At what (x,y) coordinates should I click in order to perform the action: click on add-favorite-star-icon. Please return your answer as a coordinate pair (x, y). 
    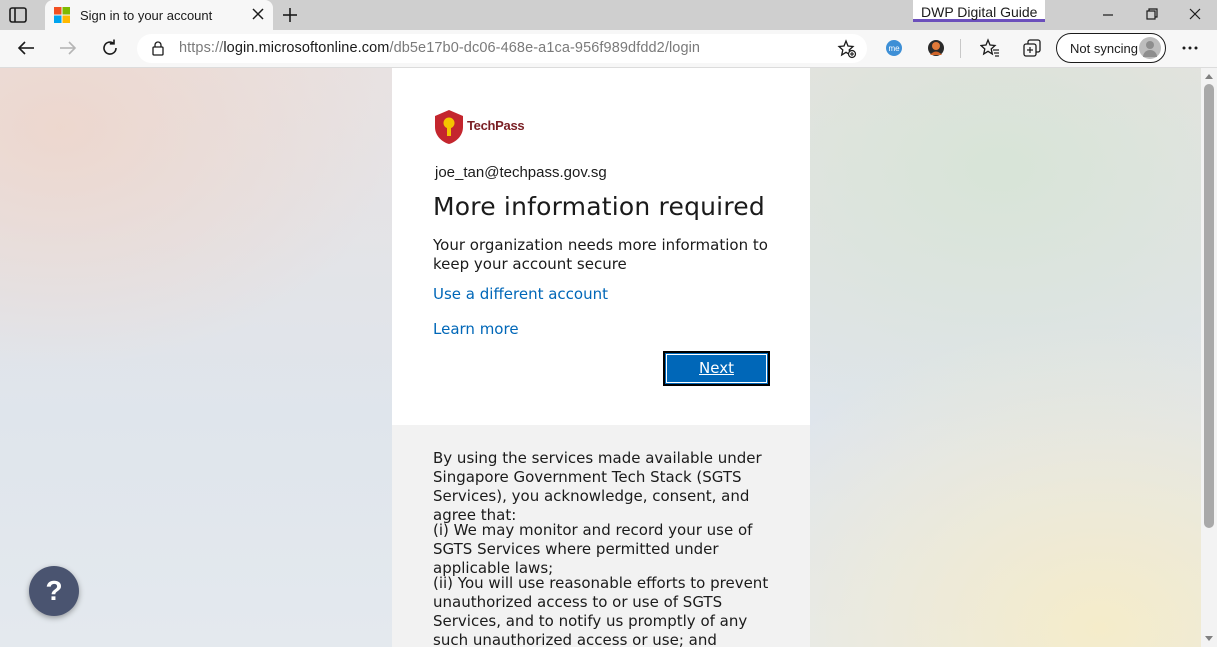
    Looking at the image, I should click on (847, 49).